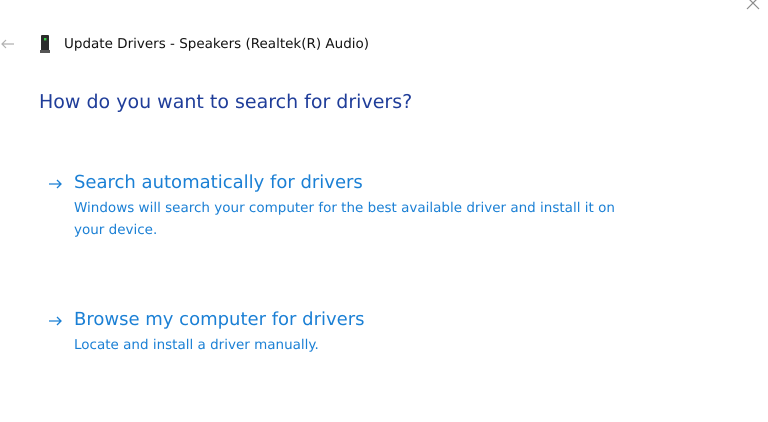 This screenshot has width=768, height=422. What do you see at coordinates (345, 219) in the screenshot?
I see `option-description: Windows will search your computer for the best available driver and install it on your device.` at bounding box center [345, 219].